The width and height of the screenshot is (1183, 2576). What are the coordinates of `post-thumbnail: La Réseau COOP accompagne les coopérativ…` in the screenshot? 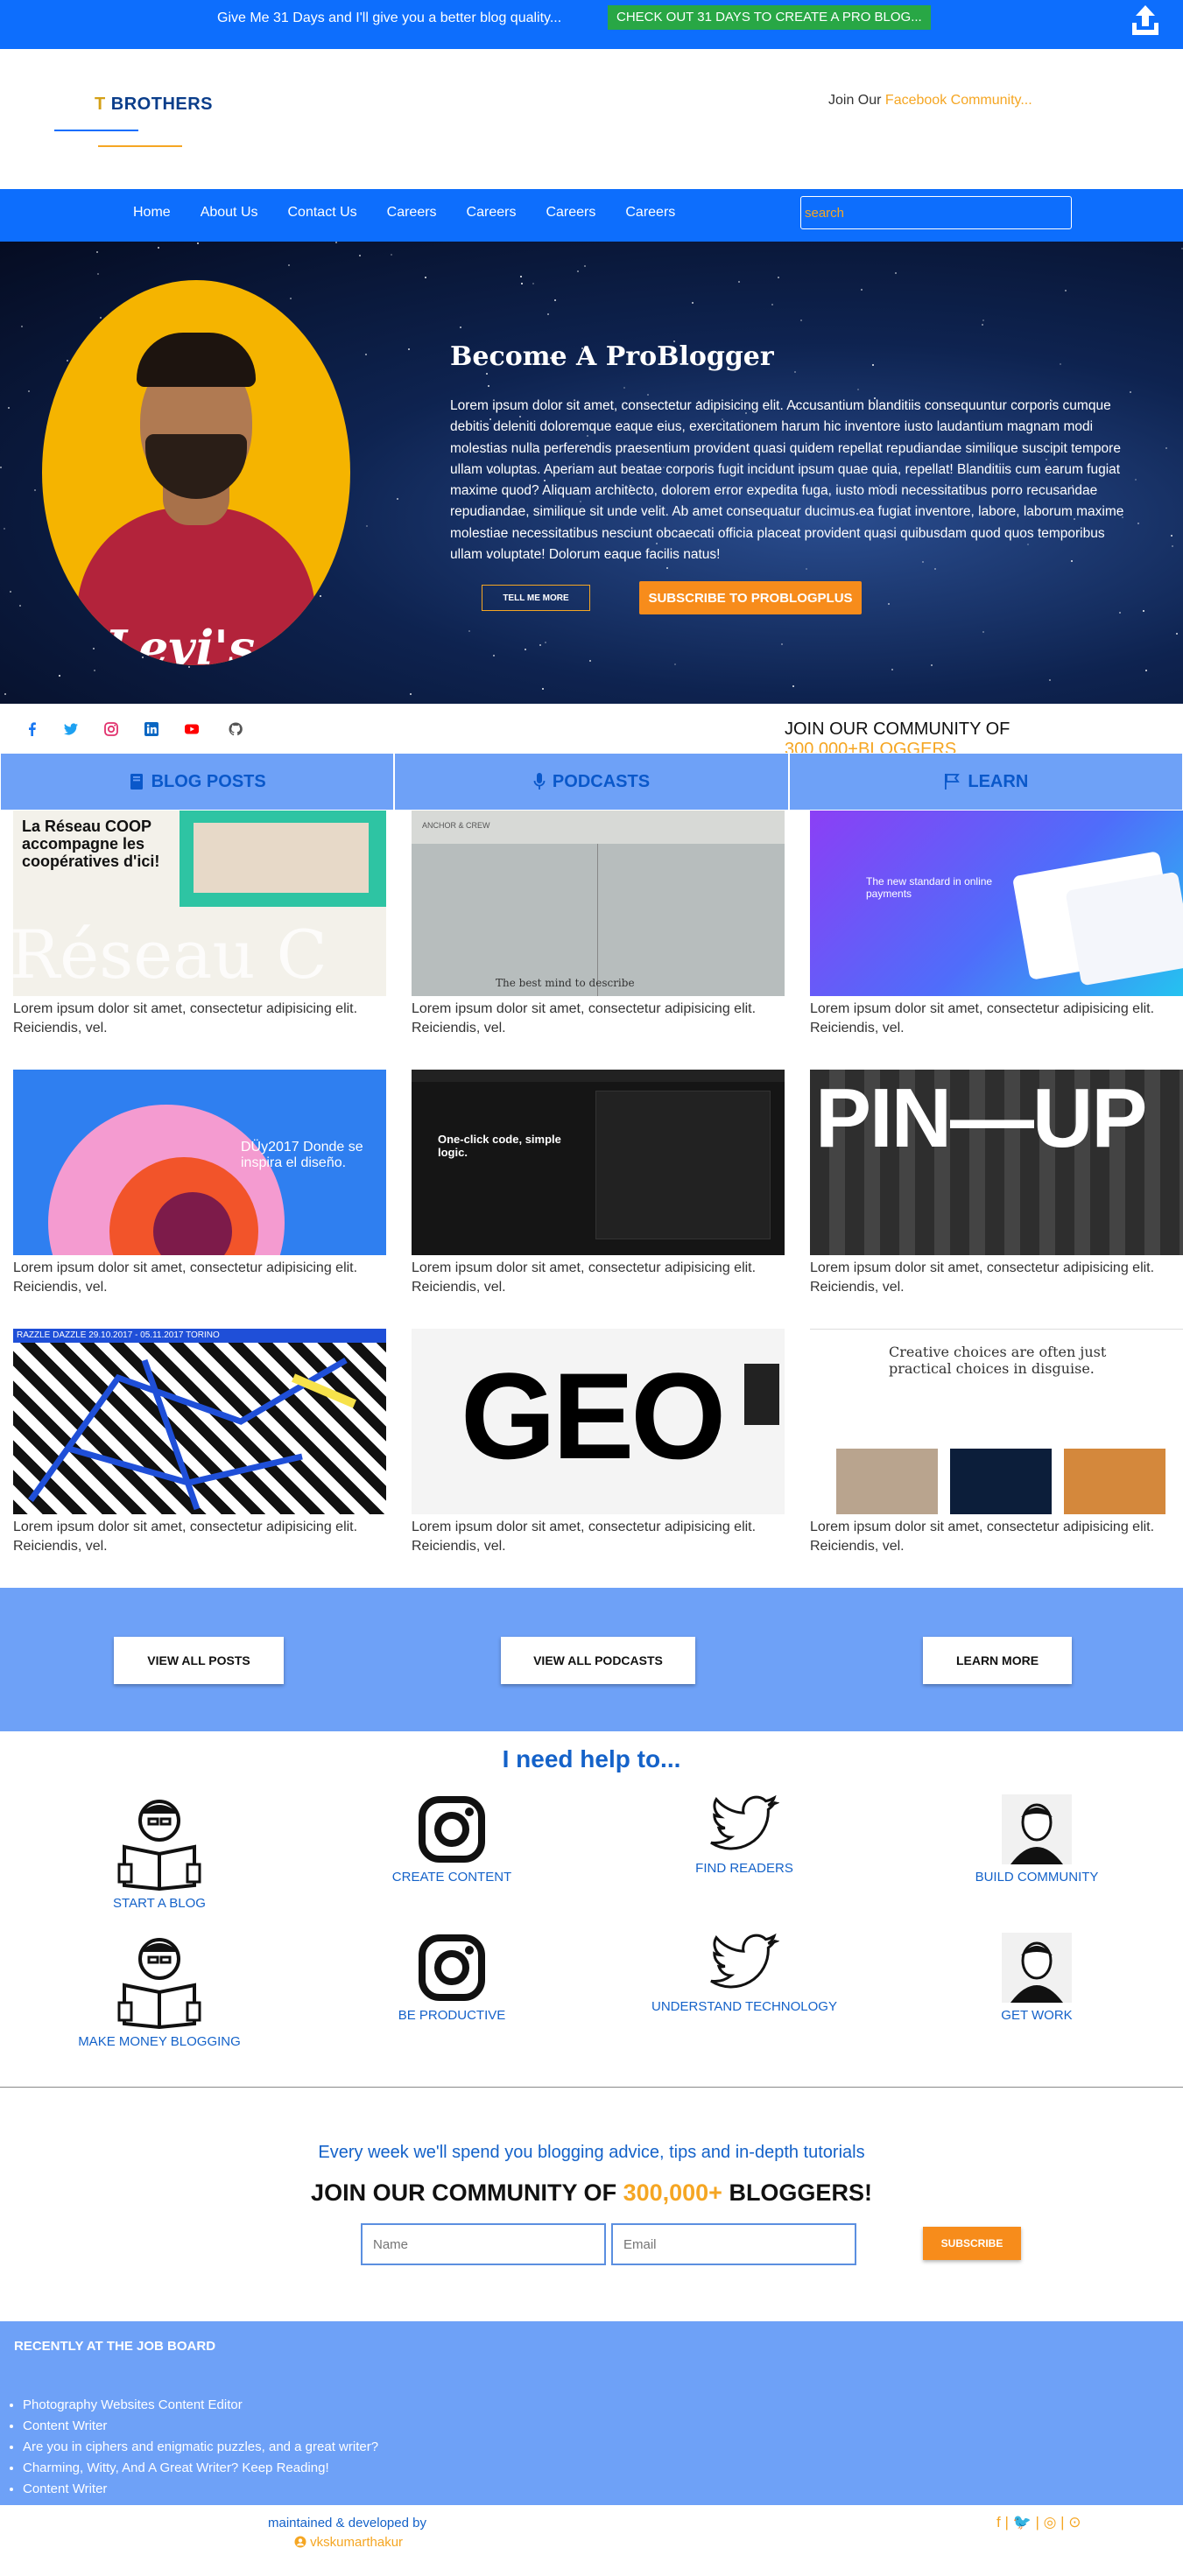 It's located at (199, 903).